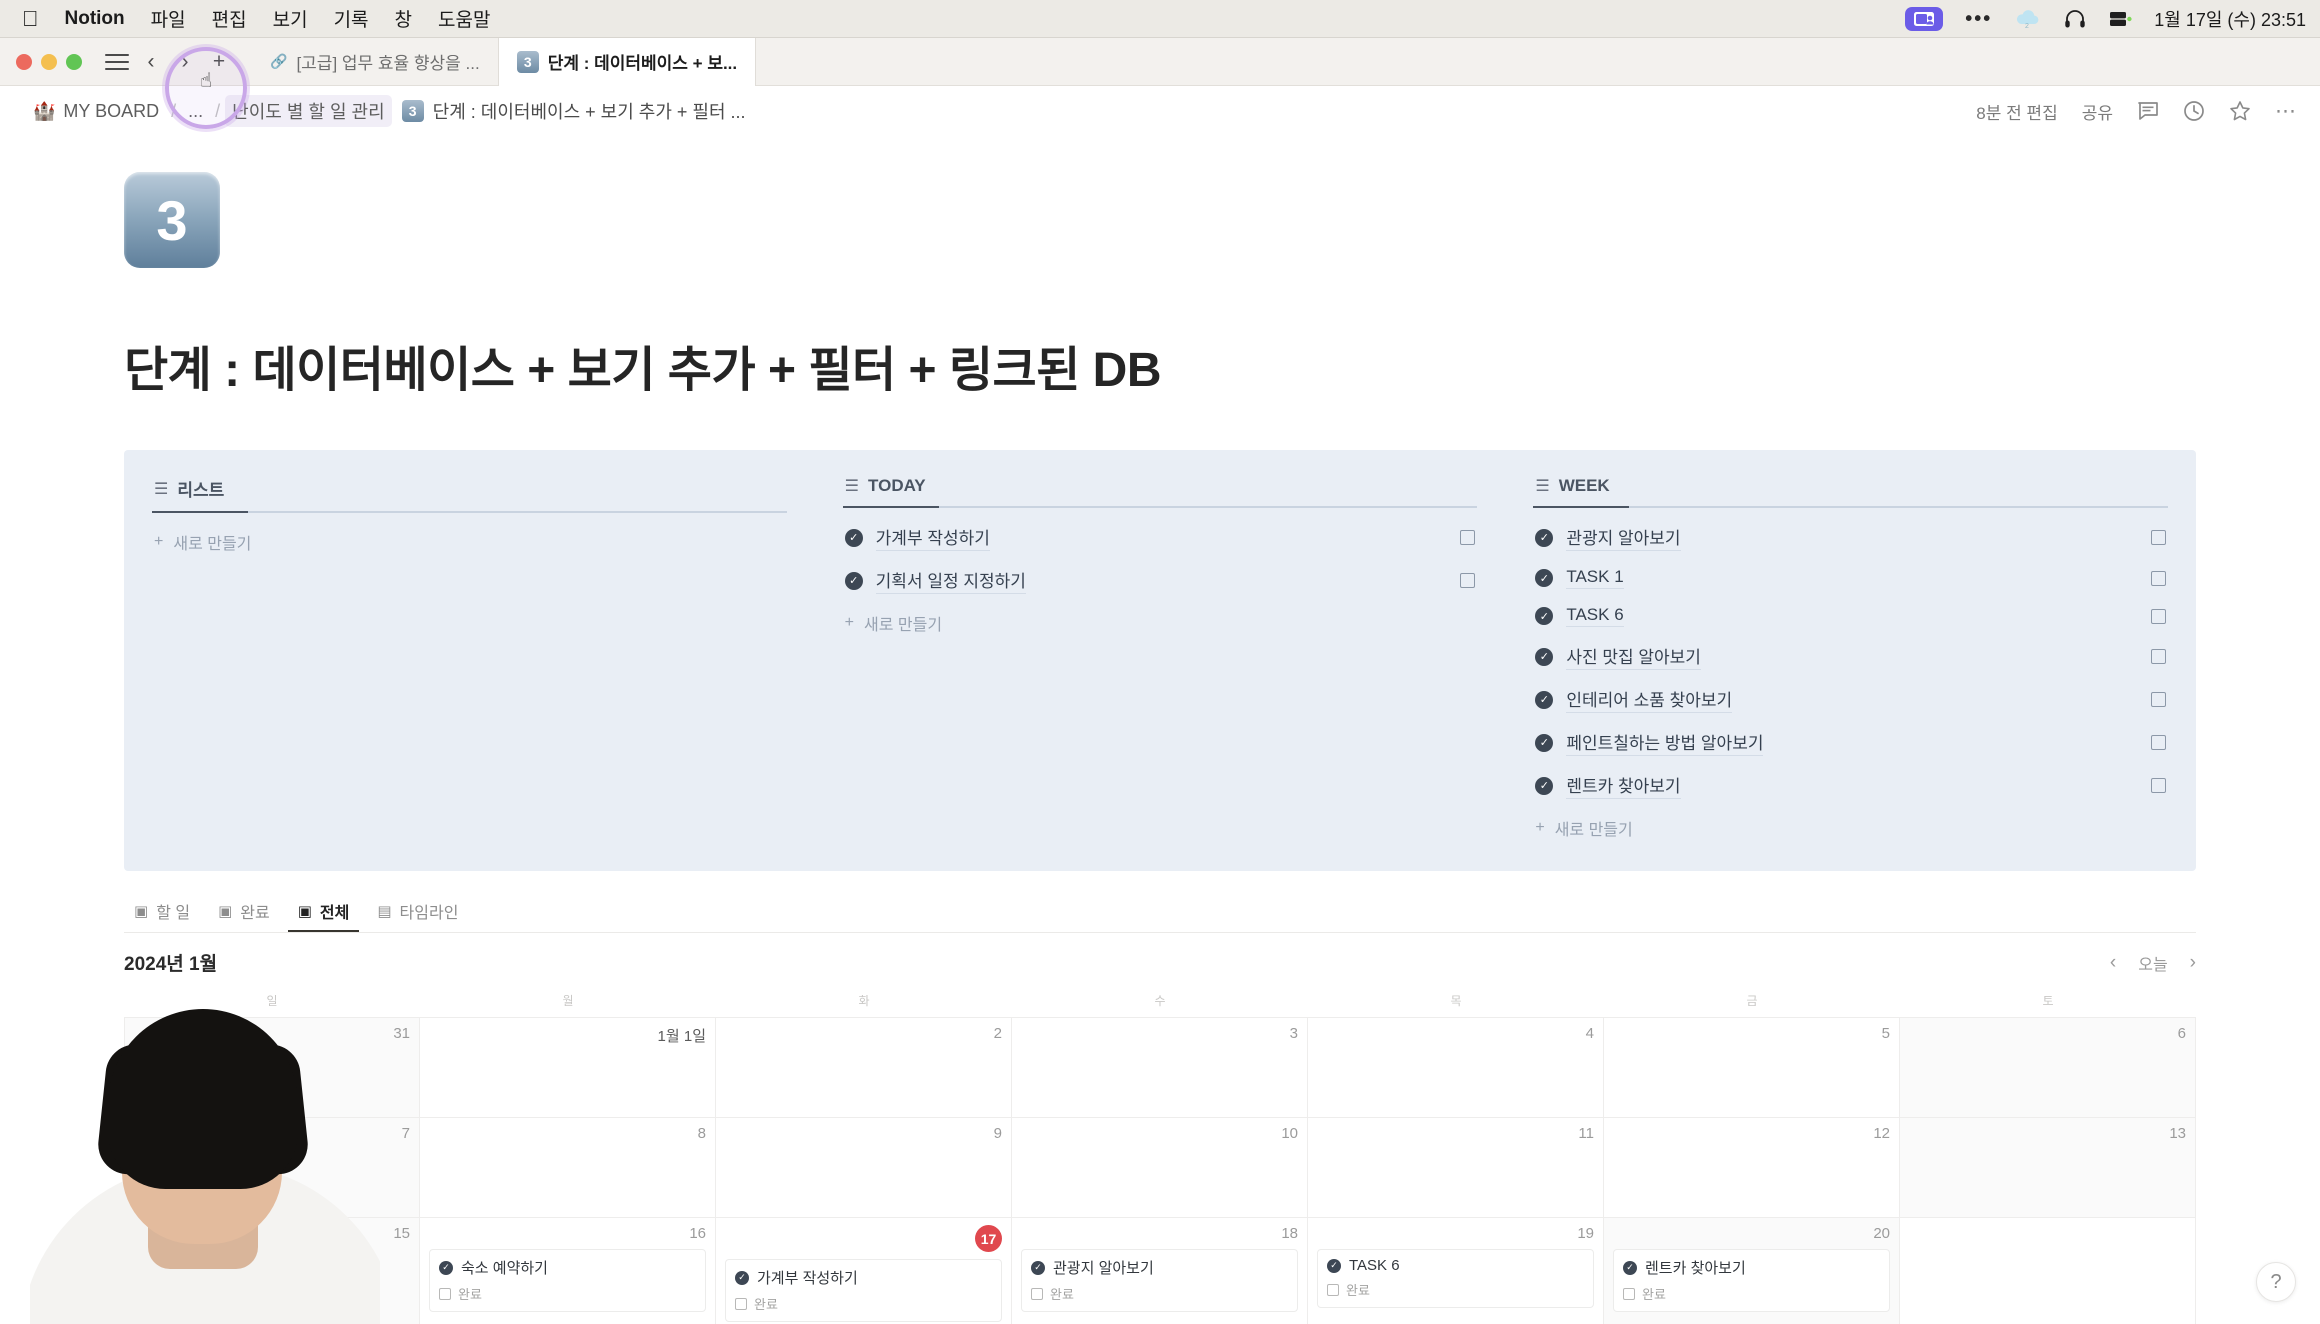  Describe the element at coordinates (1160, 1067) in the screenshot. I see `calendar-day-cell: 3` at that location.